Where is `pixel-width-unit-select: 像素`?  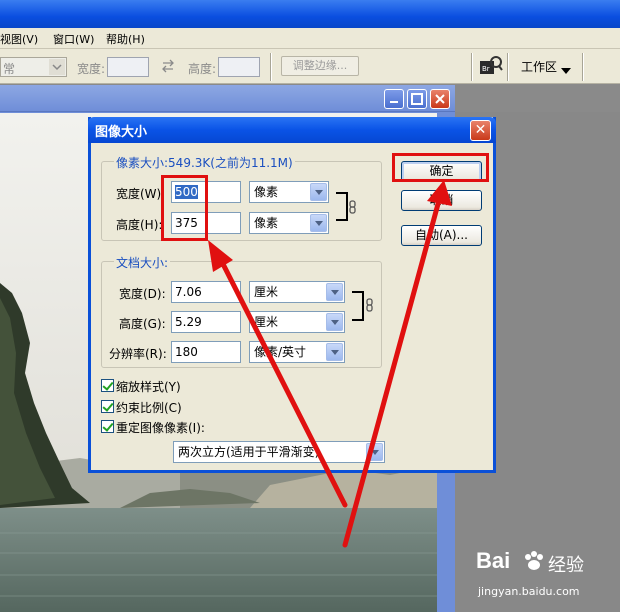
pixel-width-unit-select: 像素 is located at coordinates (289, 192).